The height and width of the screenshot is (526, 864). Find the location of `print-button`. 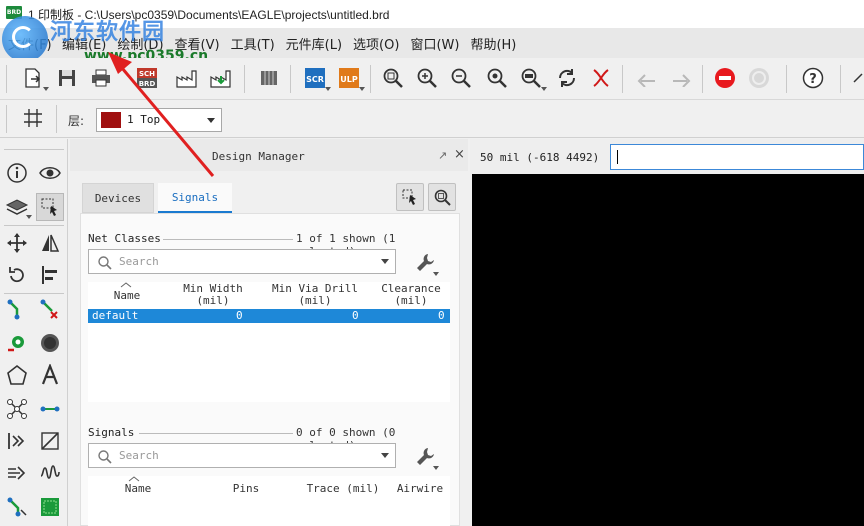

print-button is located at coordinates (101, 78).